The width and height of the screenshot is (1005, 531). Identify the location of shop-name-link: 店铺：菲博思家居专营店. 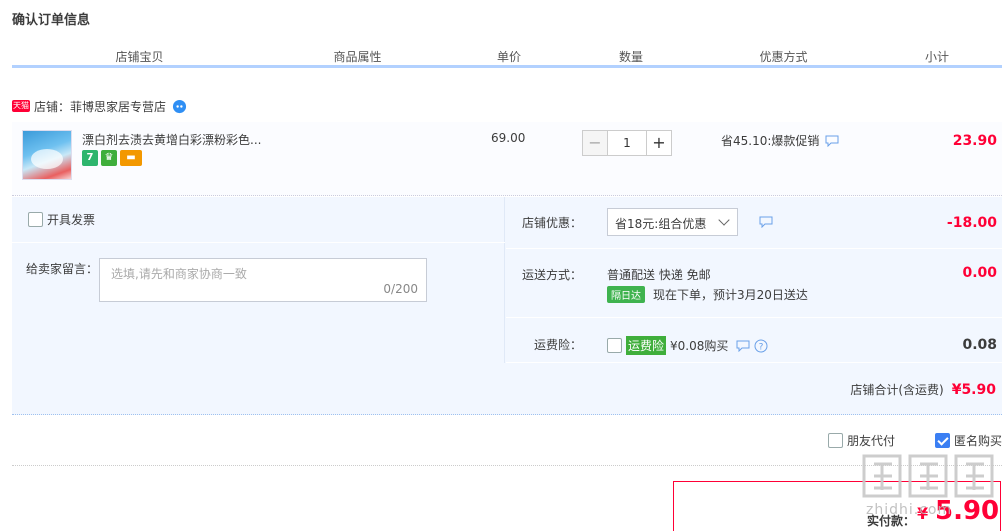
(100, 106).